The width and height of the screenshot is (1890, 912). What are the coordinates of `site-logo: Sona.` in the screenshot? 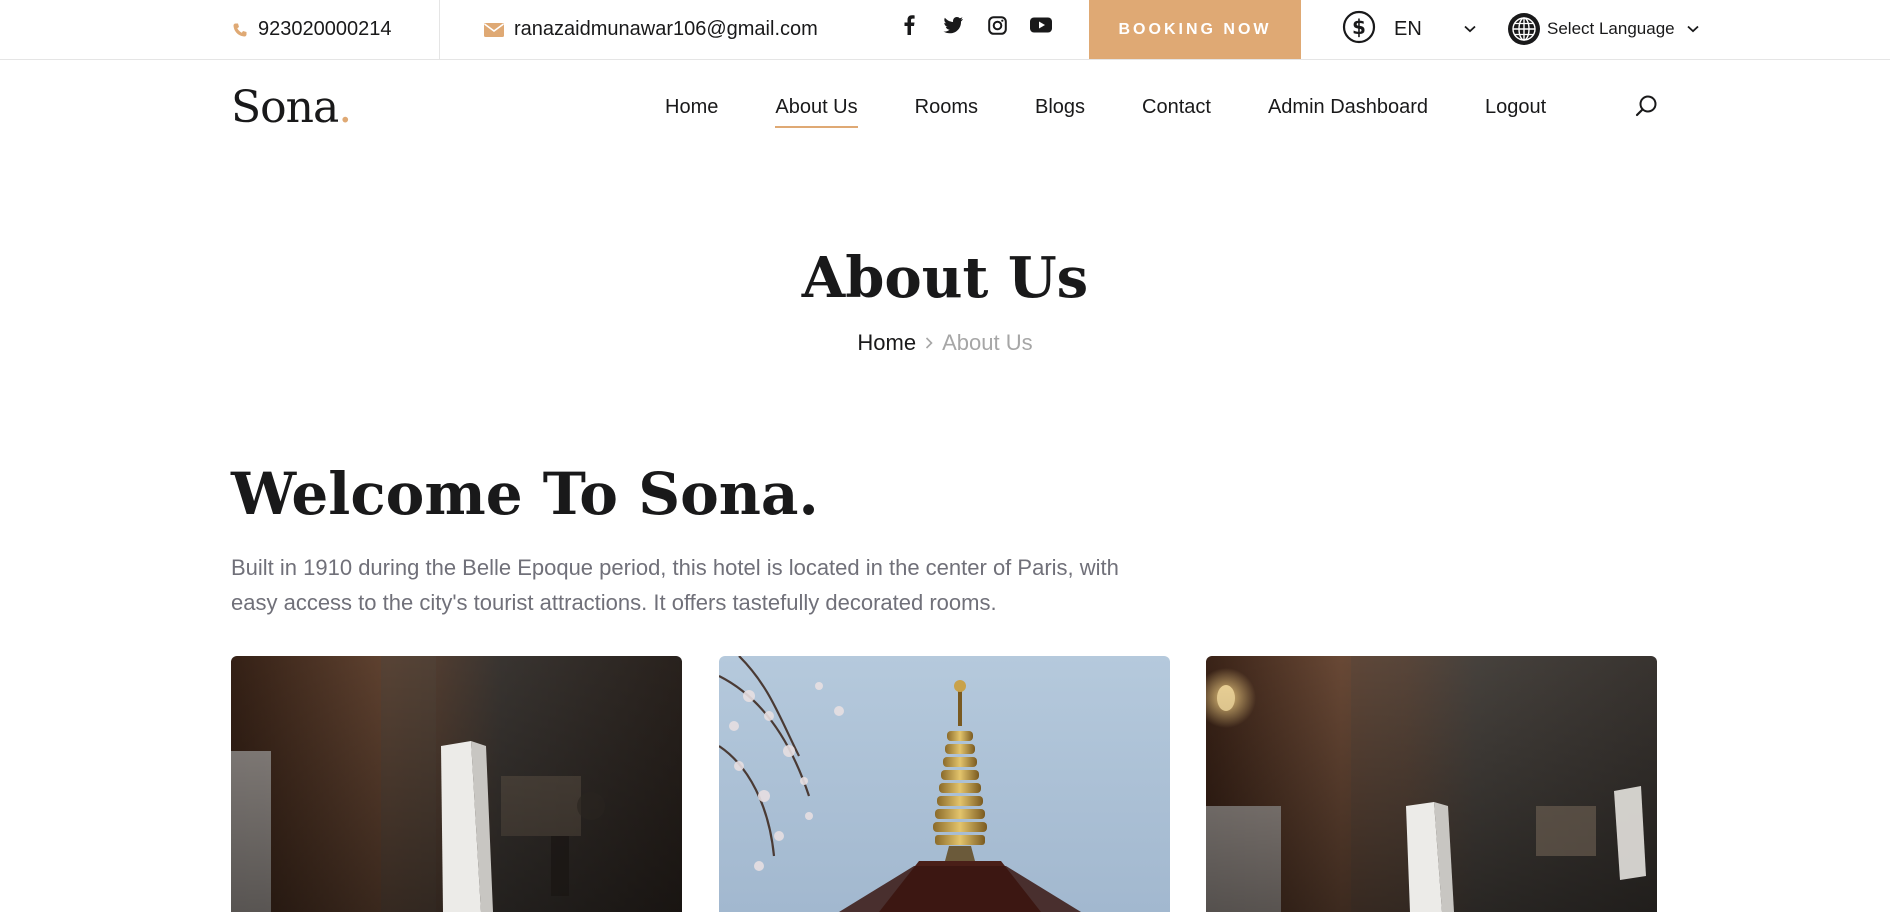 It's located at (291, 107).